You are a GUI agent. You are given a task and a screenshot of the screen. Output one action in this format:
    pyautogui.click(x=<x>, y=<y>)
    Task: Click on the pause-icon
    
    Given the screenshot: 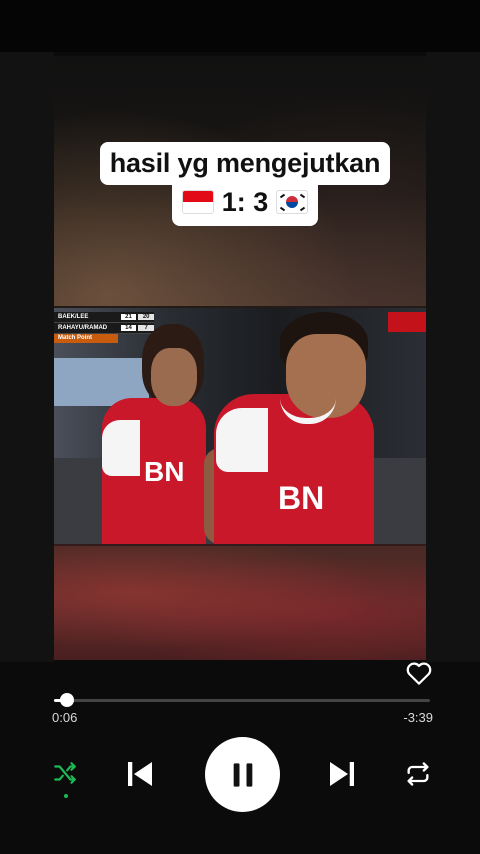 What is the action you would take?
    pyautogui.click(x=242, y=774)
    